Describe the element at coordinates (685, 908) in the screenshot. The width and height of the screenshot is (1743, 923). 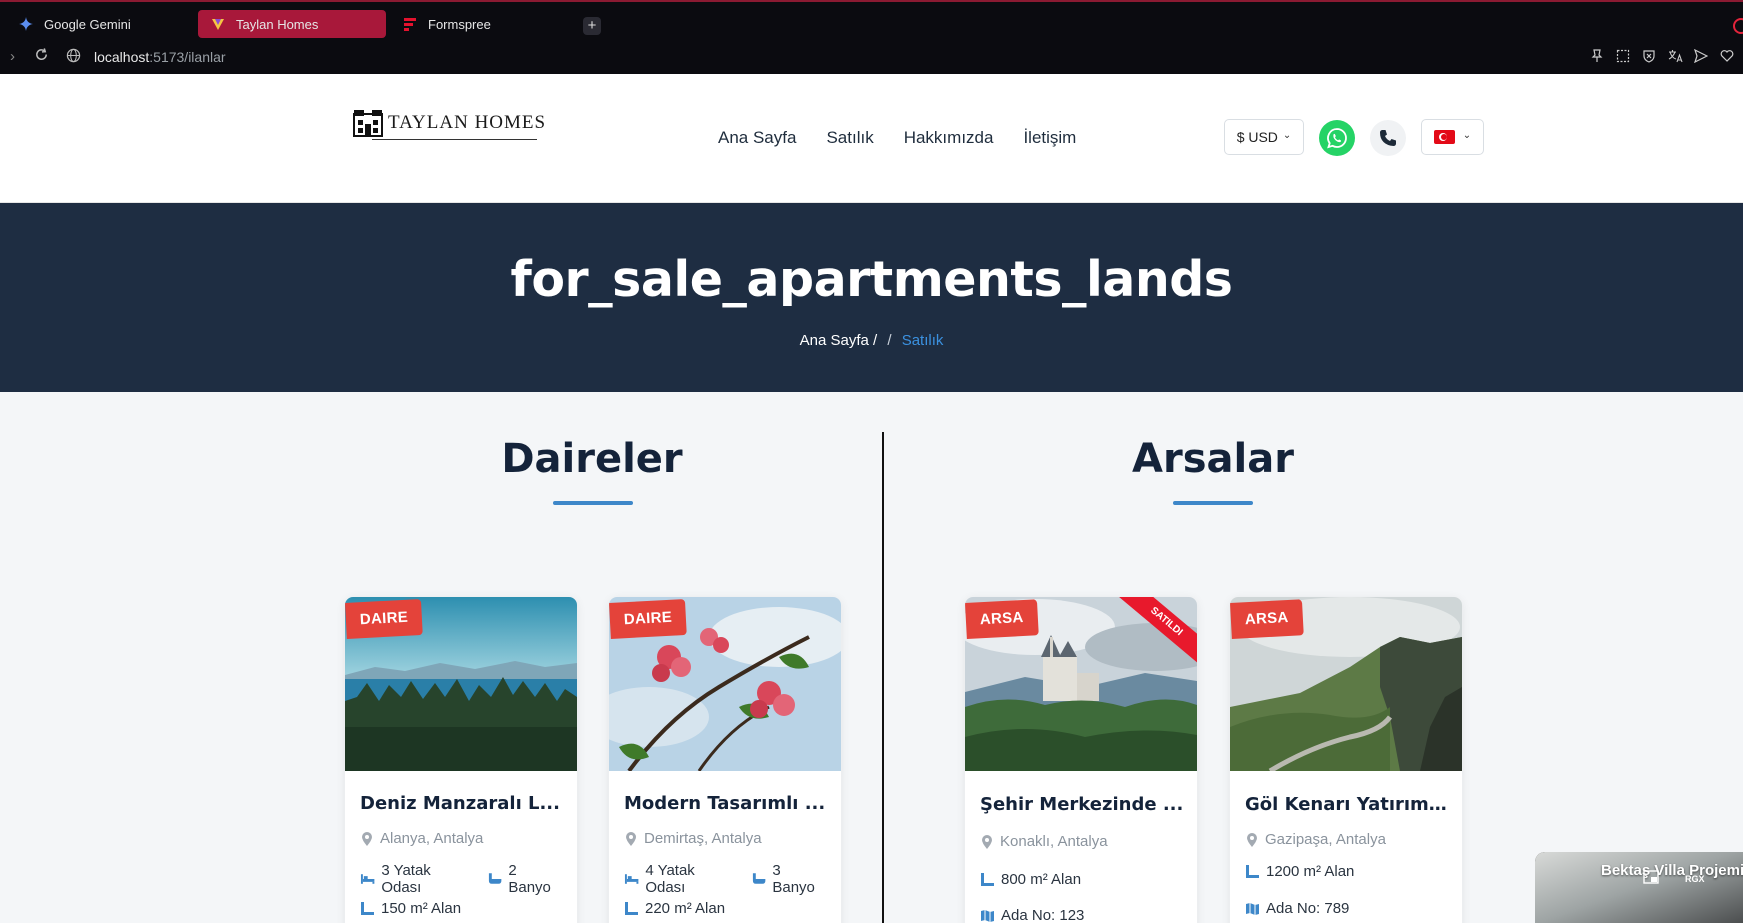
I see `area-text: 220 m² Alan` at that location.